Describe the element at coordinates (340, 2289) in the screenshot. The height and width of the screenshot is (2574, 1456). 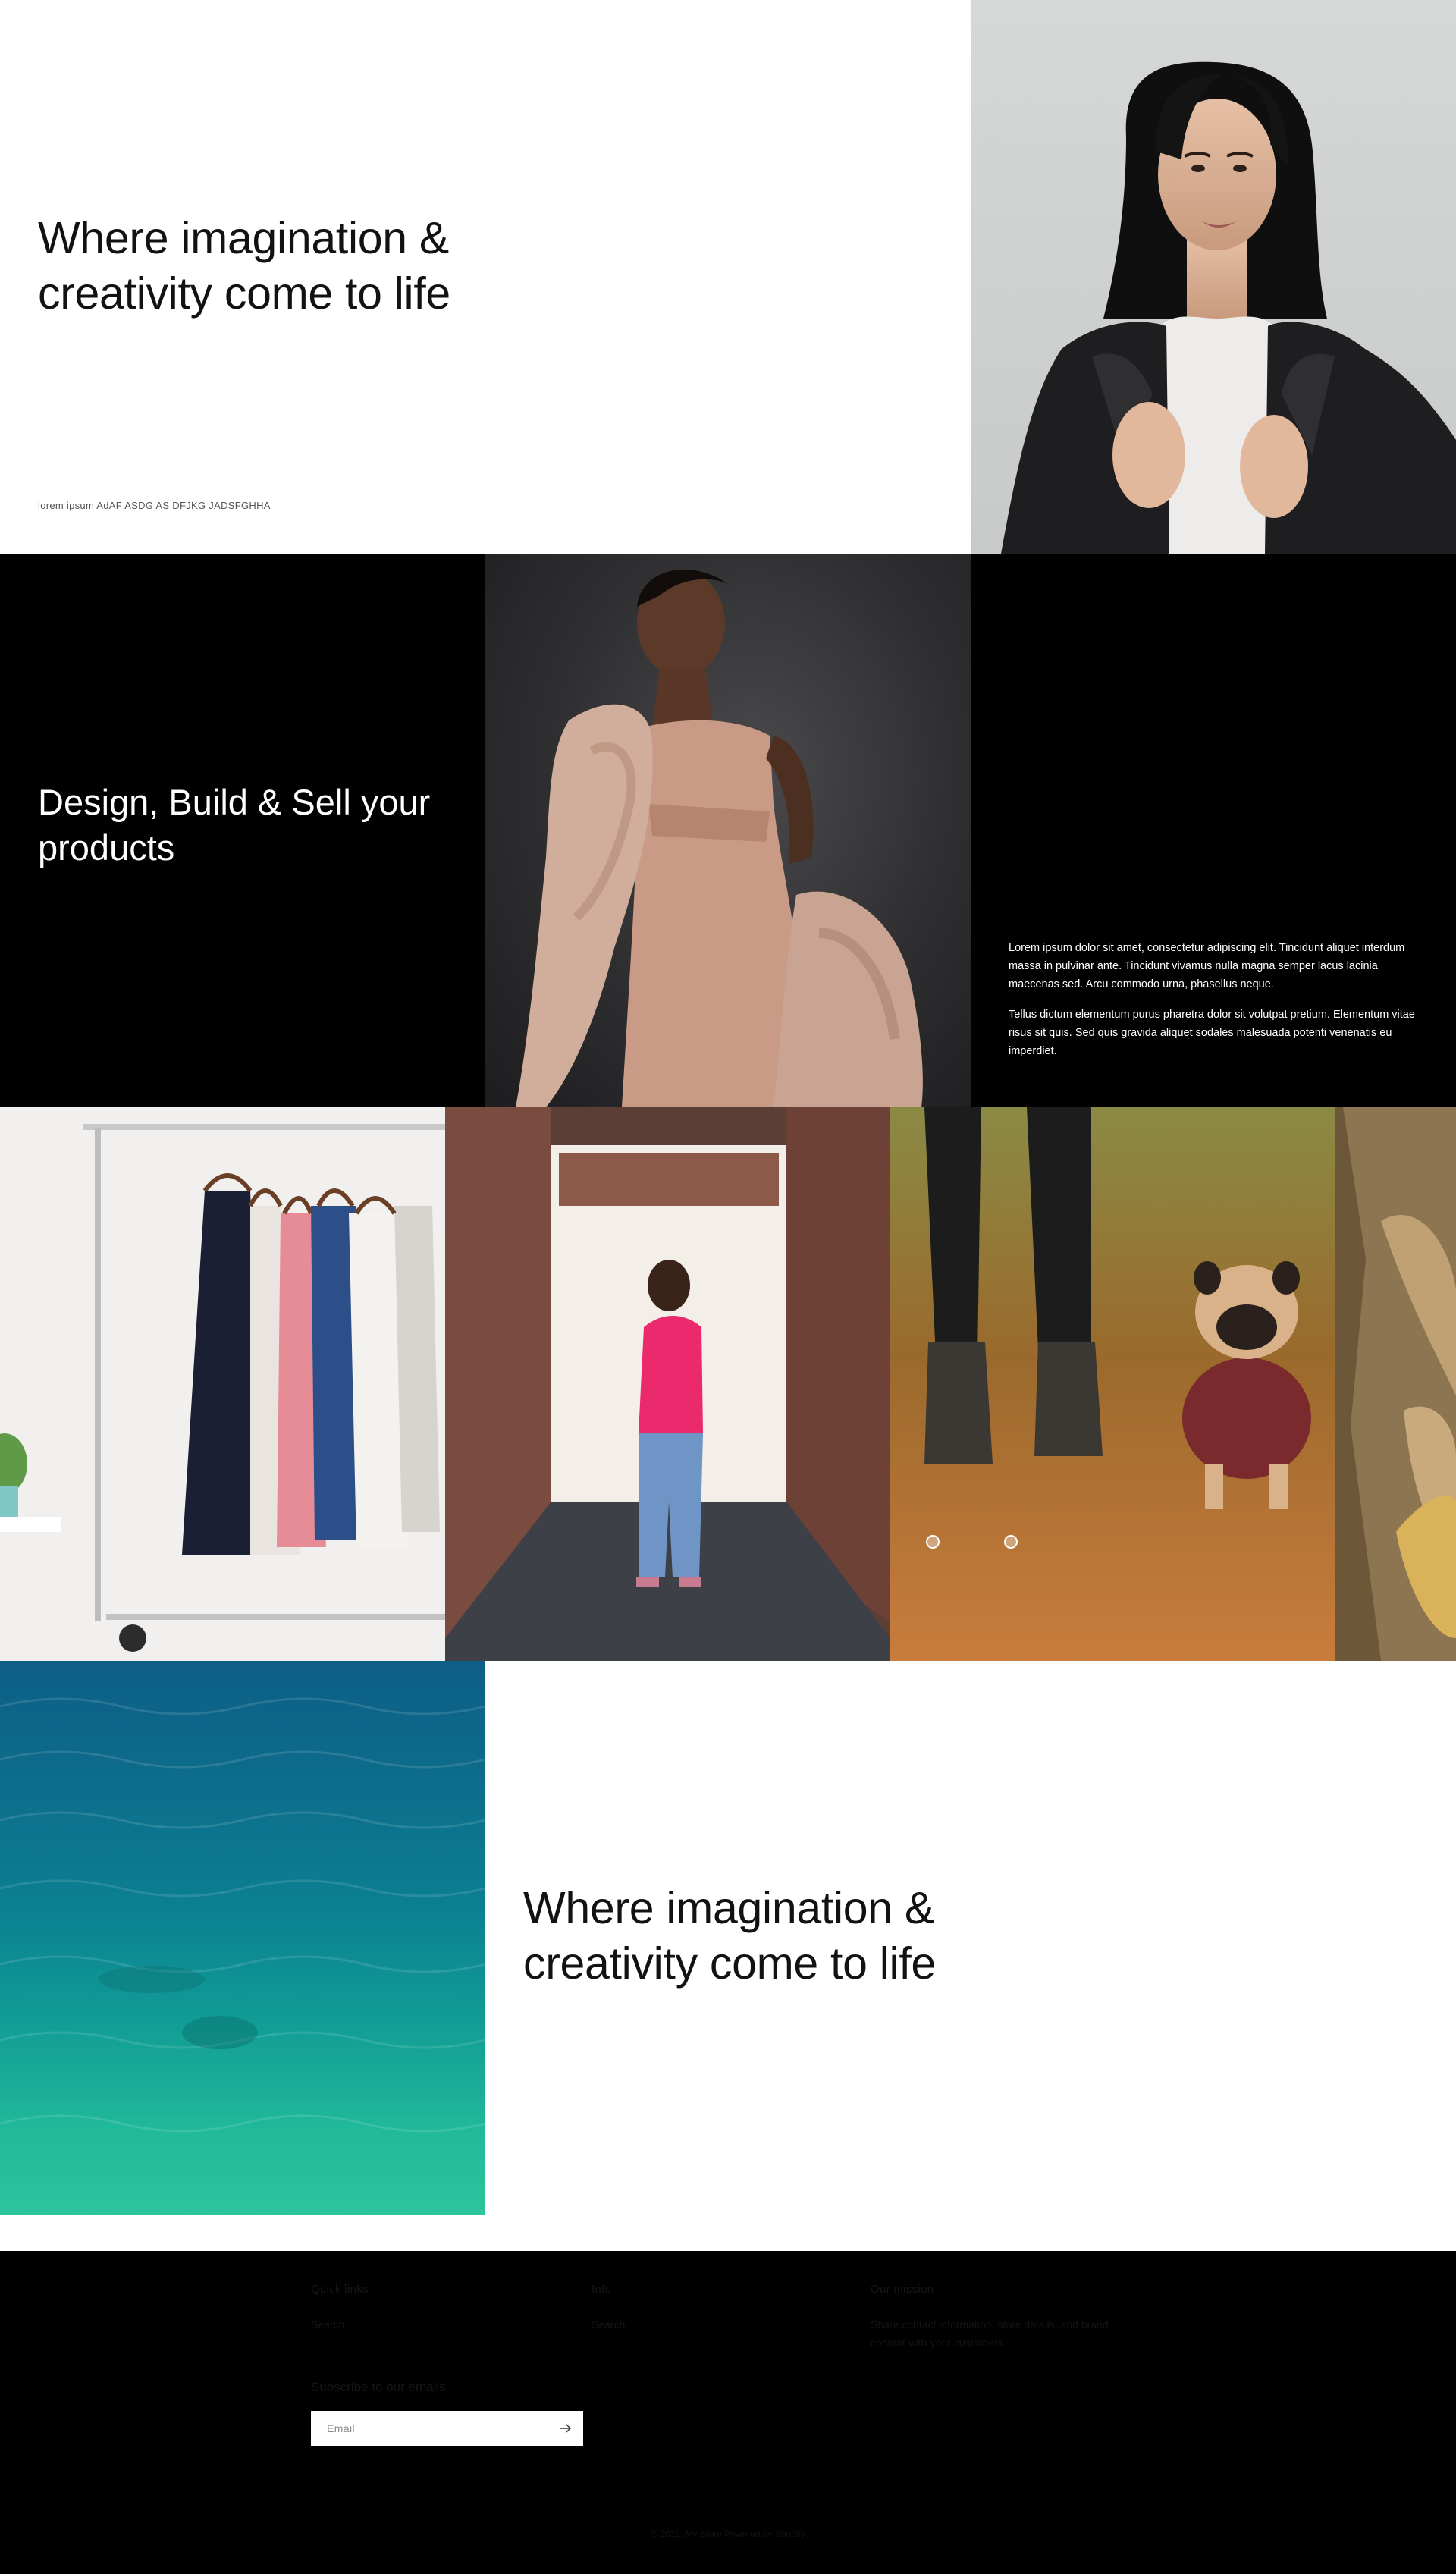
I see `footer-heading-quick-links: Quick links` at that location.